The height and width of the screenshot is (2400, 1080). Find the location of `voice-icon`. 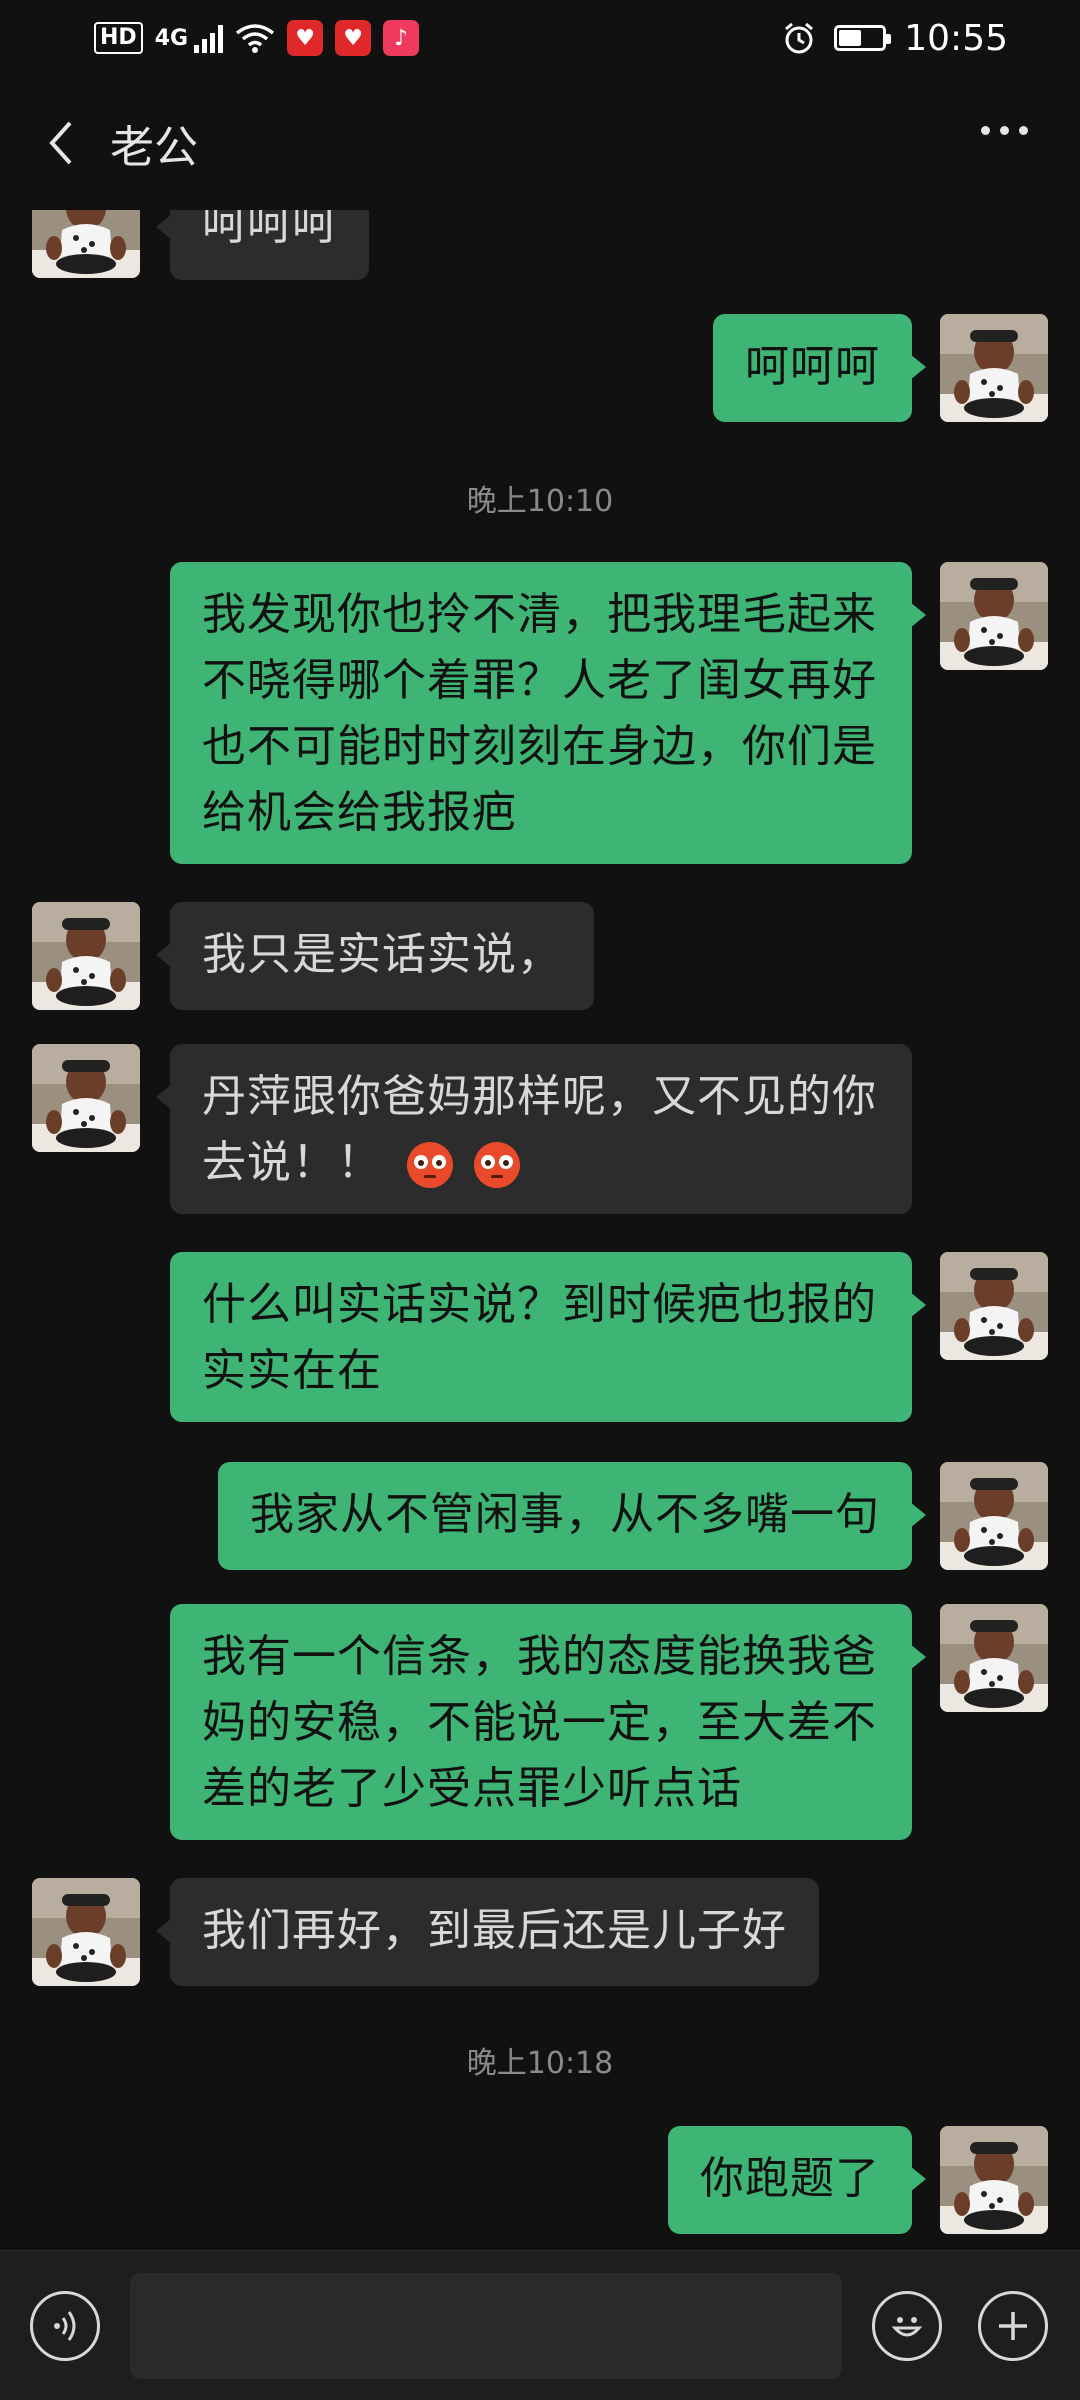

voice-icon is located at coordinates (65, 2326).